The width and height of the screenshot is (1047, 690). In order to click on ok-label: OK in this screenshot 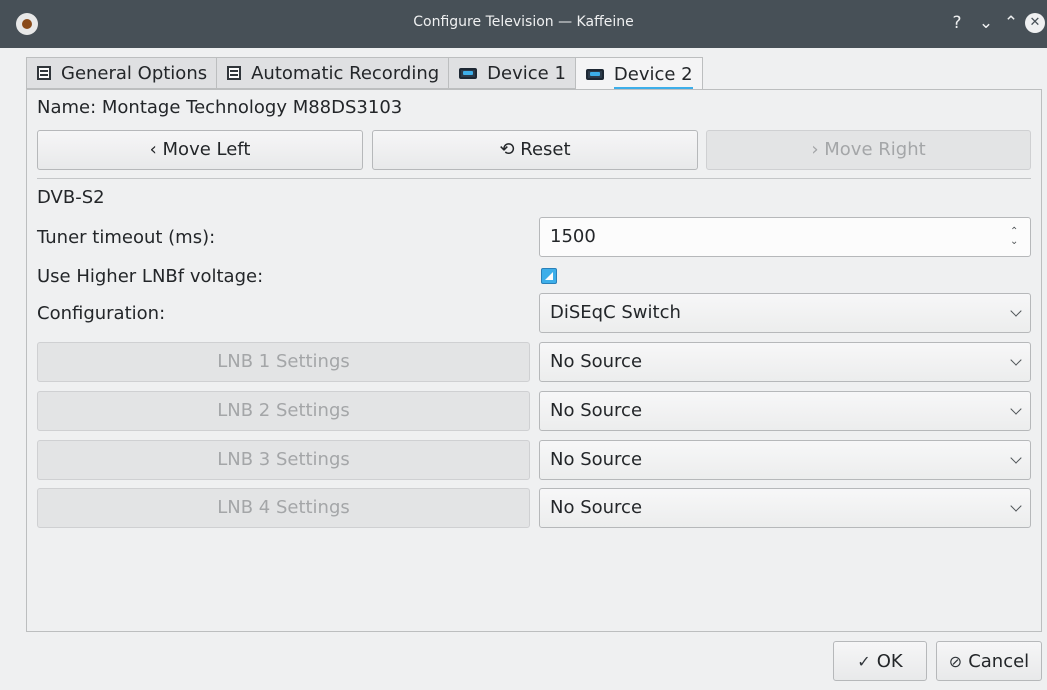, I will do `click(889, 661)`.